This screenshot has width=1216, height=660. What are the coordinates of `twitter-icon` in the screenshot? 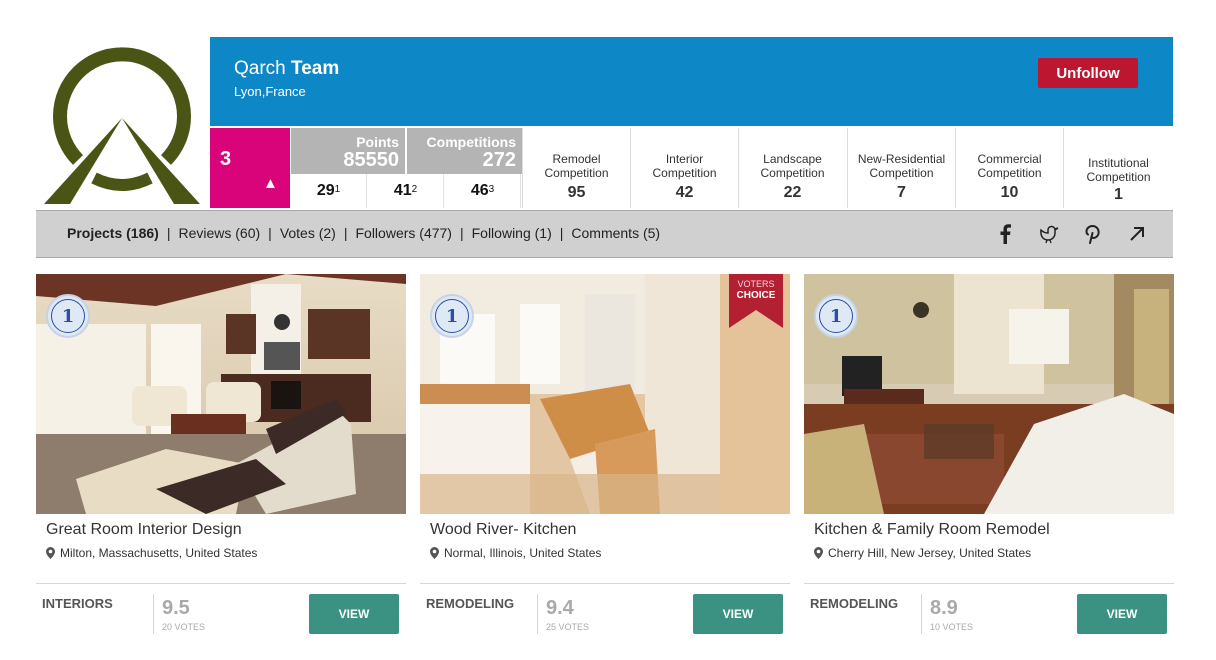 It's located at (1049, 234).